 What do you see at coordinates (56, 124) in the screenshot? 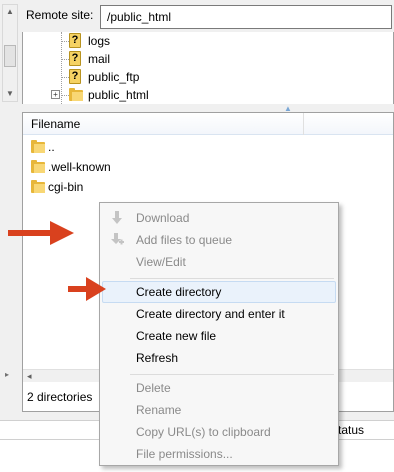
I see `filename-column-label: Filename` at bounding box center [56, 124].